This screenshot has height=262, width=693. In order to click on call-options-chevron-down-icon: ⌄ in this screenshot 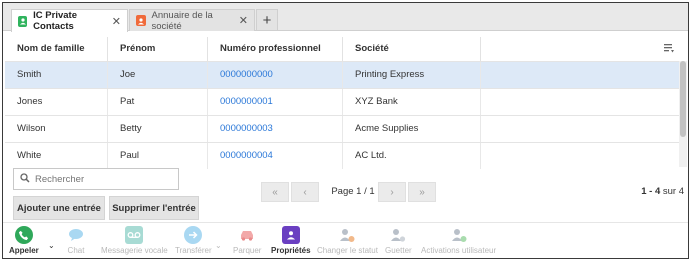, I will do `click(51, 245)`.